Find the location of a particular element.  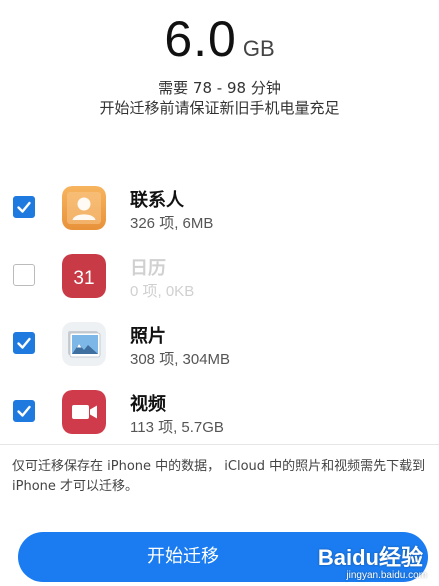

calendar-icon: 31 is located at coordinates (84, 276).